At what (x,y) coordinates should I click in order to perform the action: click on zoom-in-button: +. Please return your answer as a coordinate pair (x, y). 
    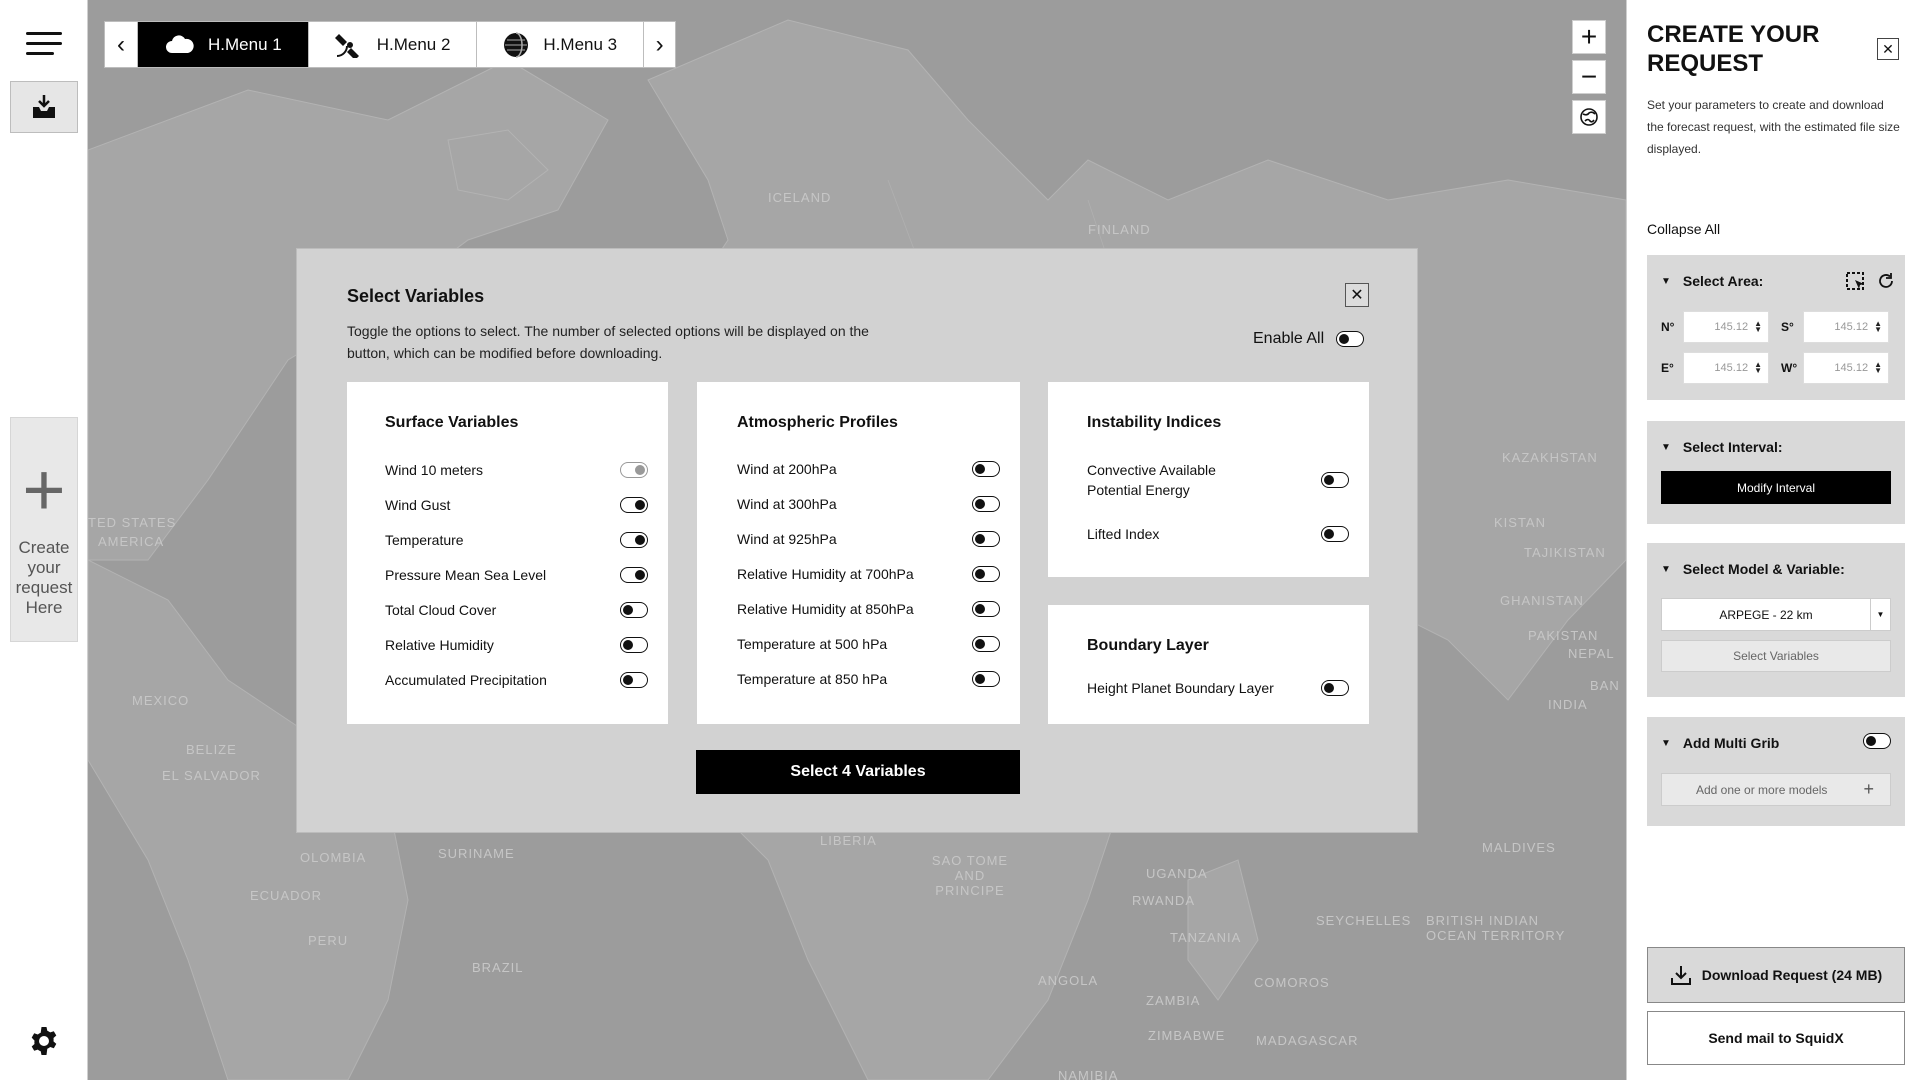
    Looking at the image, I should click on (1589, 37).